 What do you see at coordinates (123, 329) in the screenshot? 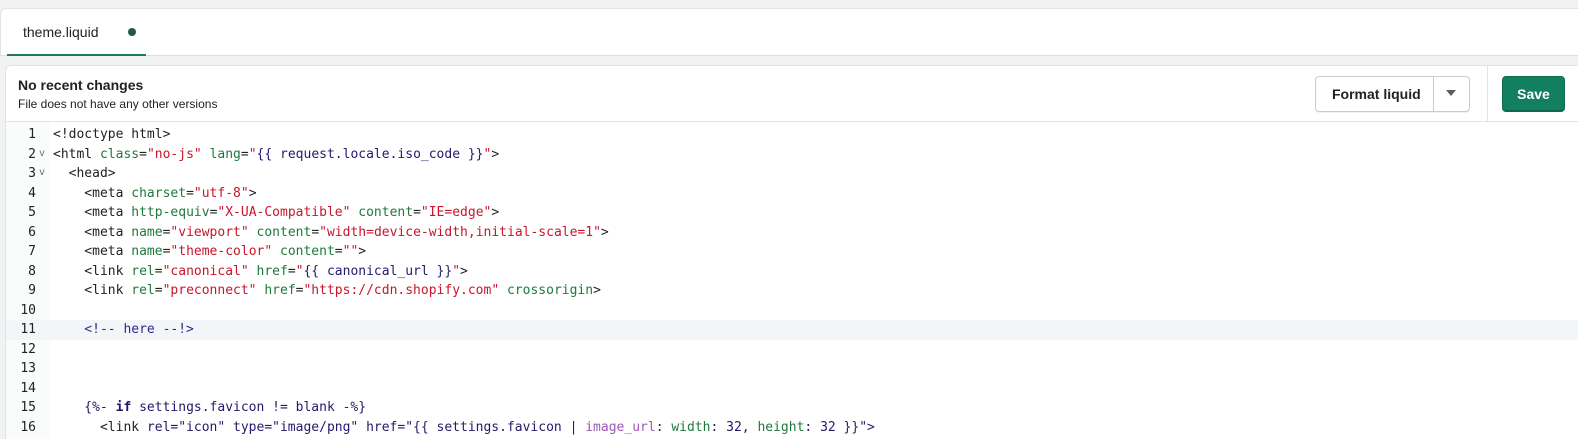
I see `code-text: <!-- here --!>` at bounding box center [123, 329].